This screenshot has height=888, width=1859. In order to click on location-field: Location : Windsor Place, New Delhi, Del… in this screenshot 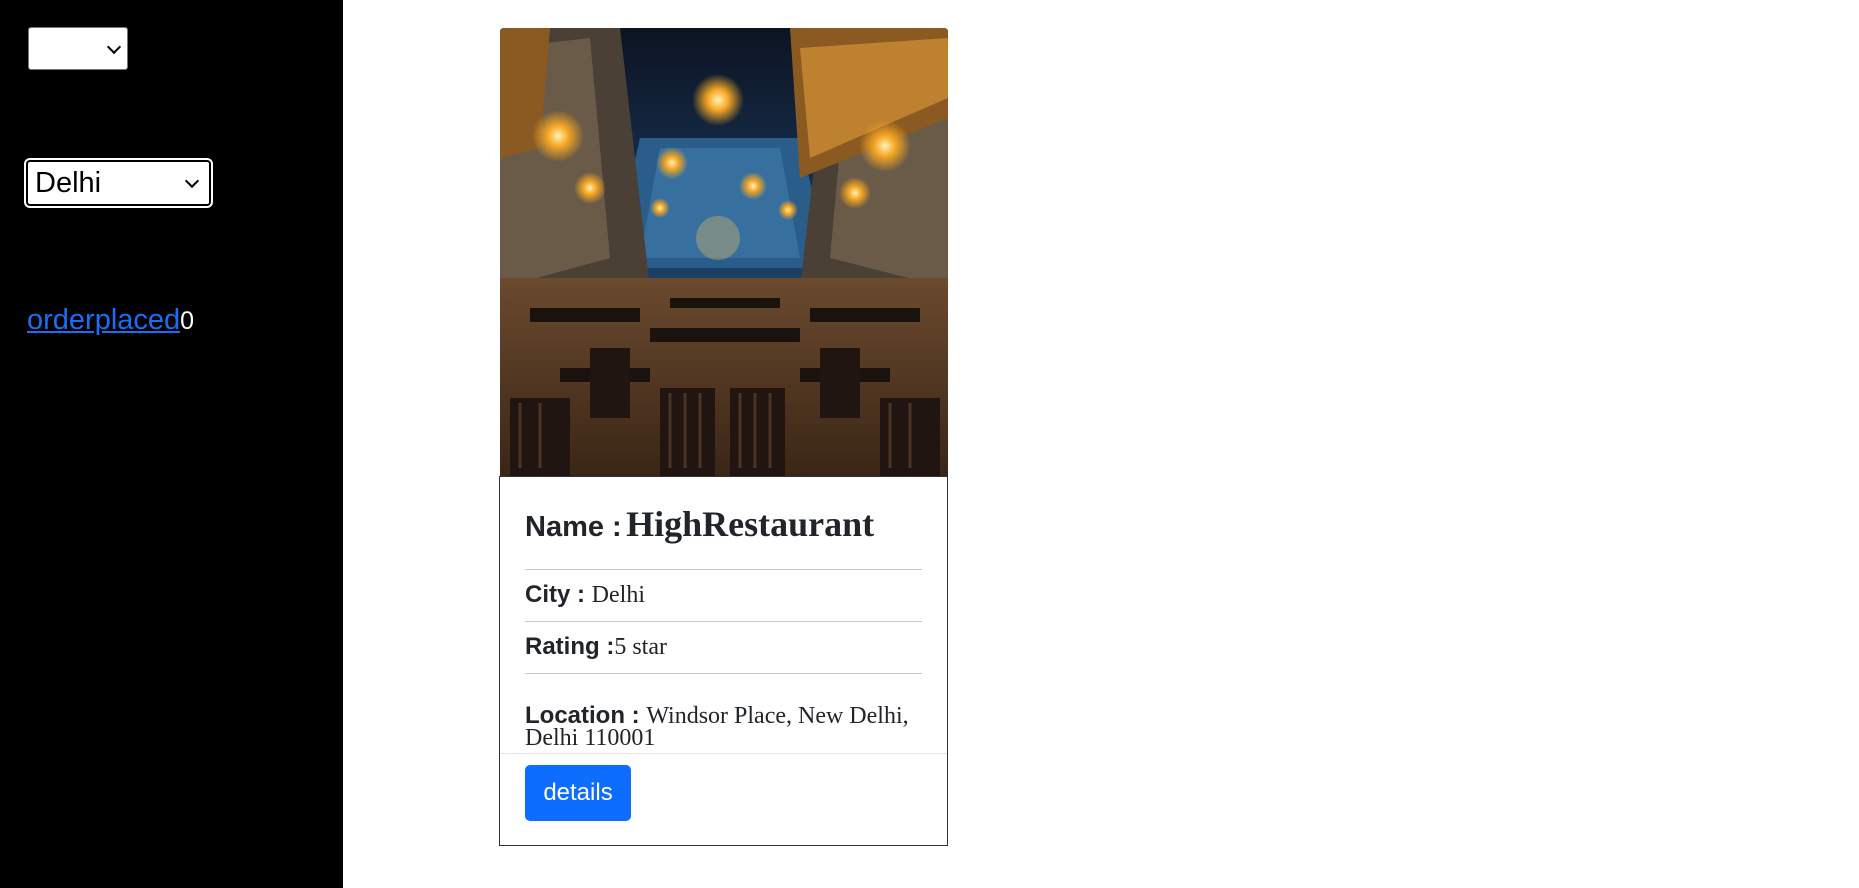, I will do `click(725, 727)`.